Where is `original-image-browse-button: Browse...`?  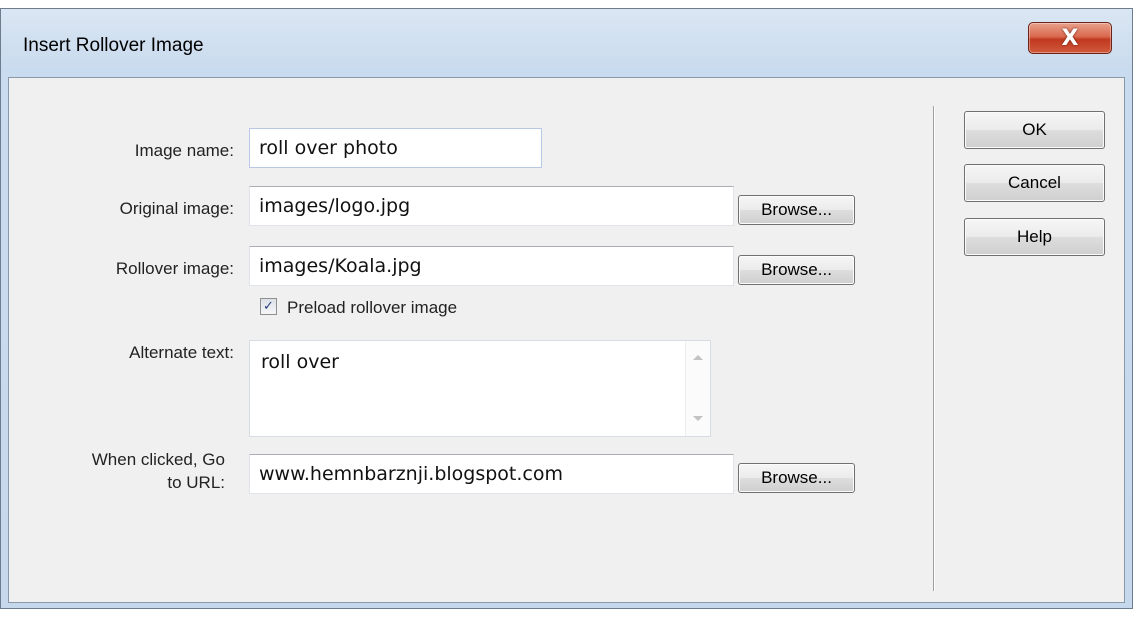 original-image-browse-button: Browse... is located at coordinates (796, 210).